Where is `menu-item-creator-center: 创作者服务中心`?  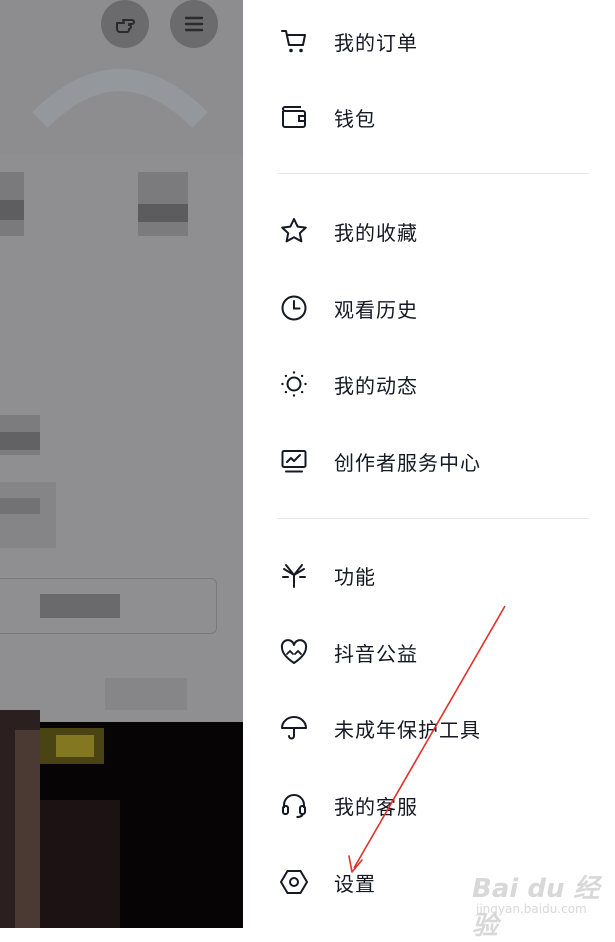
menu-item-creator-center: 创作者服务中心 is located at coordinates (429, 461).